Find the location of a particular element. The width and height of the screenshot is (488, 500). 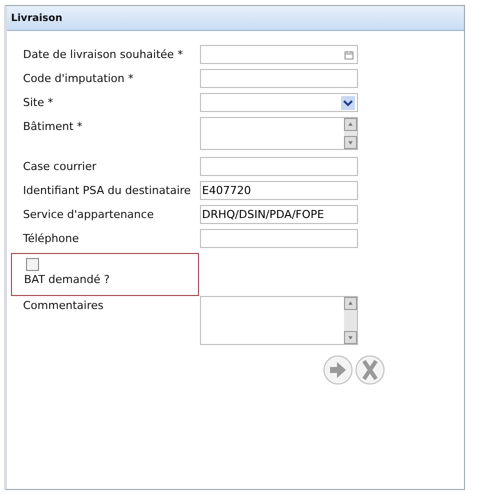

field-label: Identifiant PSA du destinataire is located at coordinates (107, 191).